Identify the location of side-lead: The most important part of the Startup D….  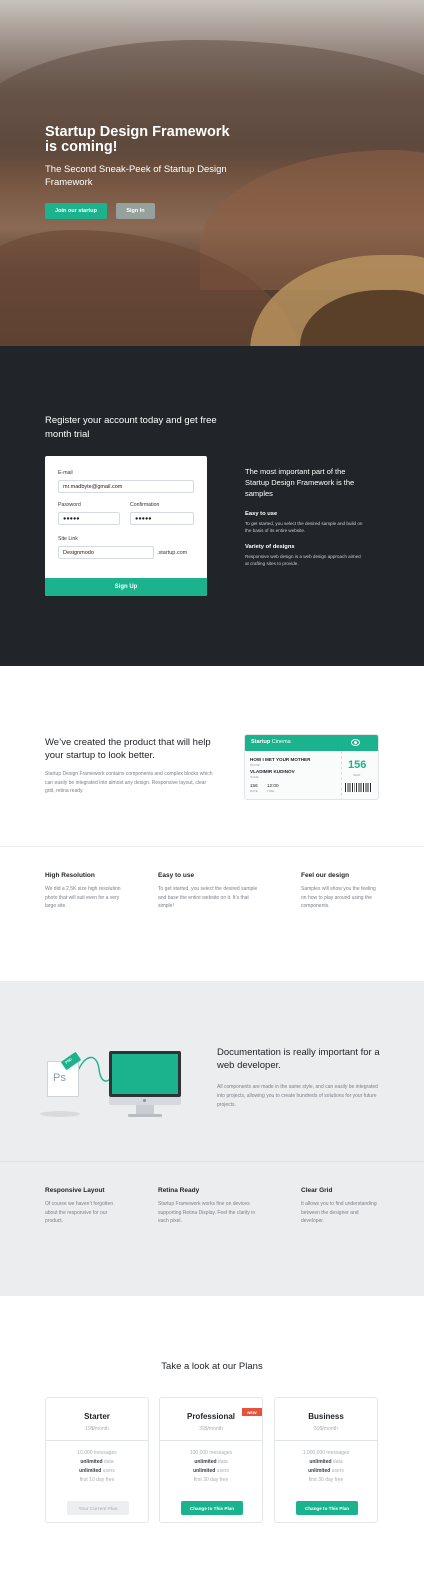
(300, 482).